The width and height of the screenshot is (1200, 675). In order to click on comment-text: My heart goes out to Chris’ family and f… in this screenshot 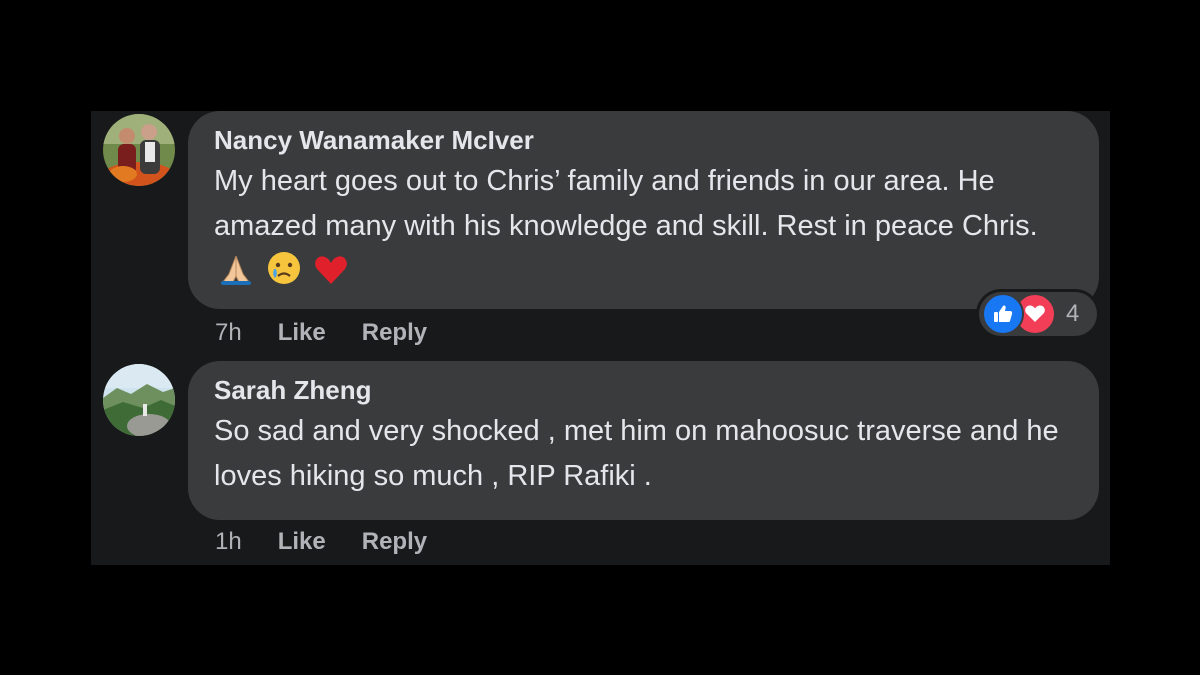, I will do `click(643, 229)`.